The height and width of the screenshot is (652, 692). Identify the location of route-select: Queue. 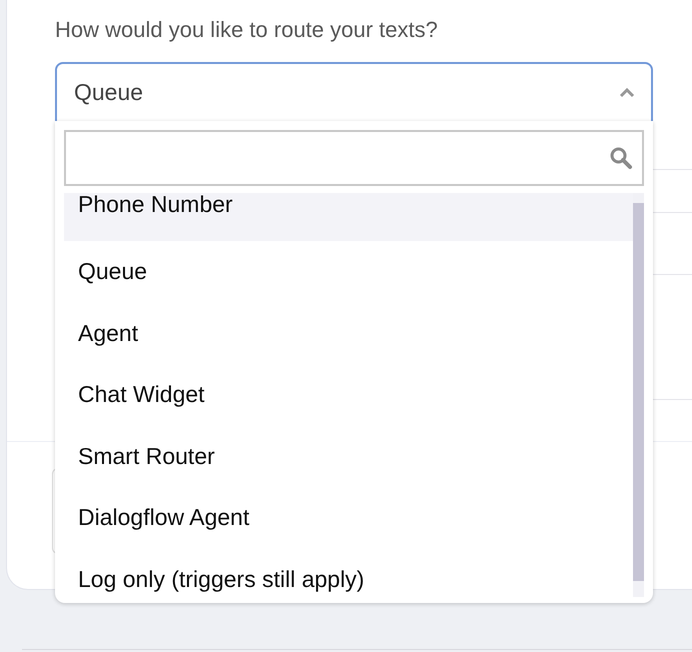
(354, 92).